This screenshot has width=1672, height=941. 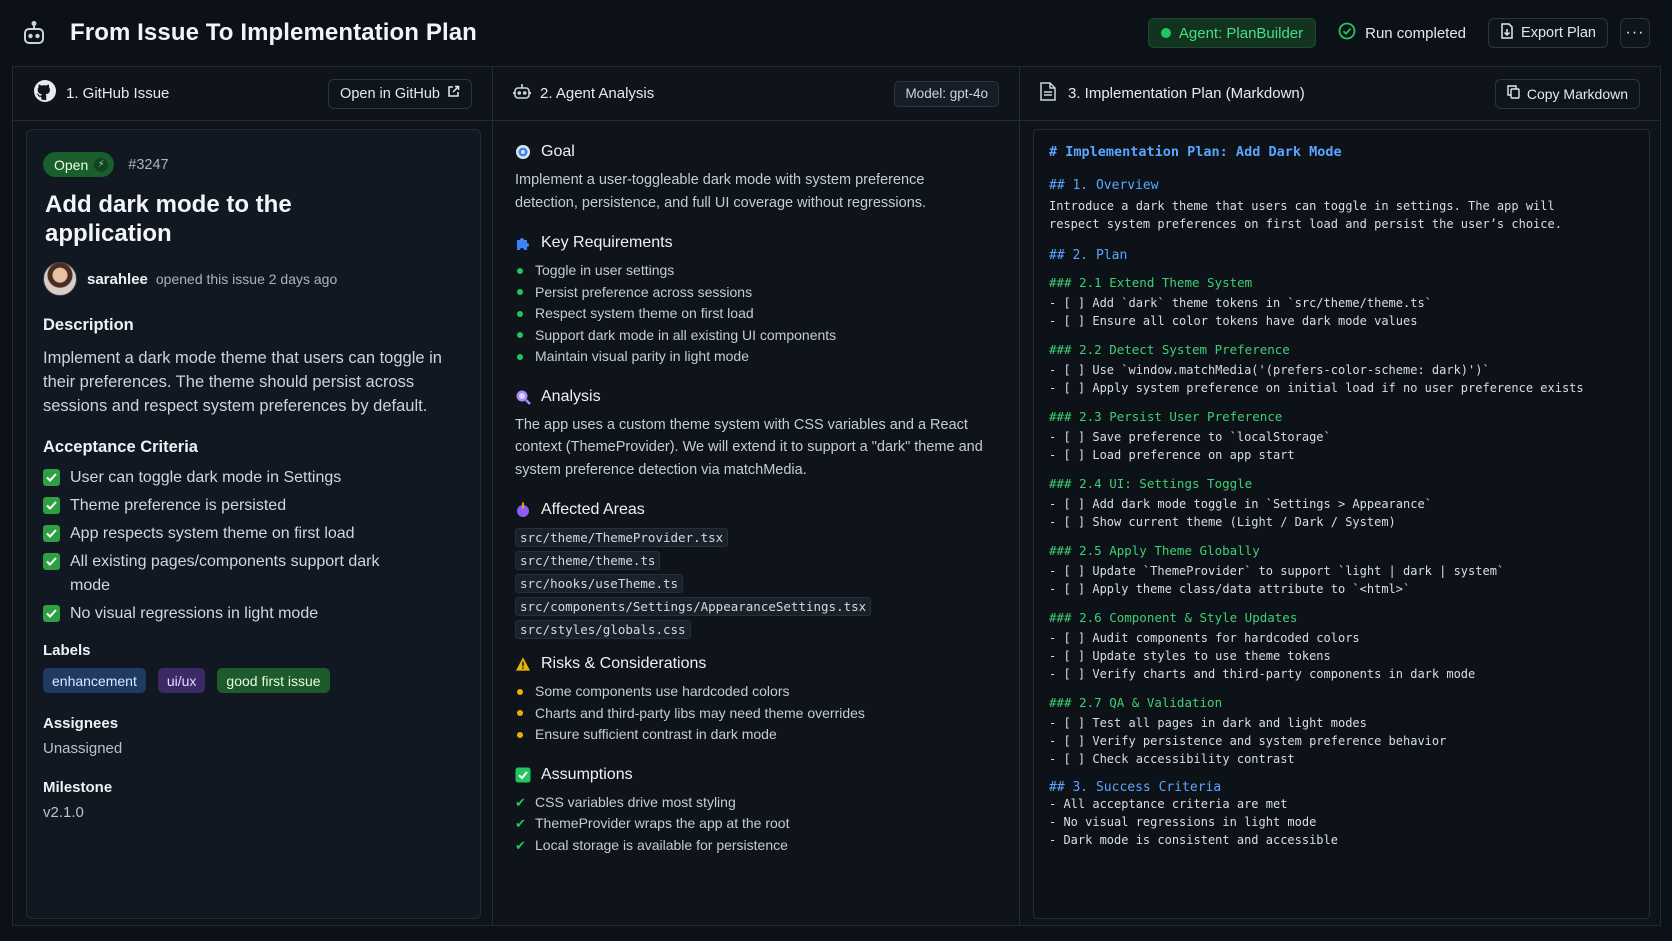 I want to click on issue-title: Add dark mode to the application, so click(x=168, y=219).